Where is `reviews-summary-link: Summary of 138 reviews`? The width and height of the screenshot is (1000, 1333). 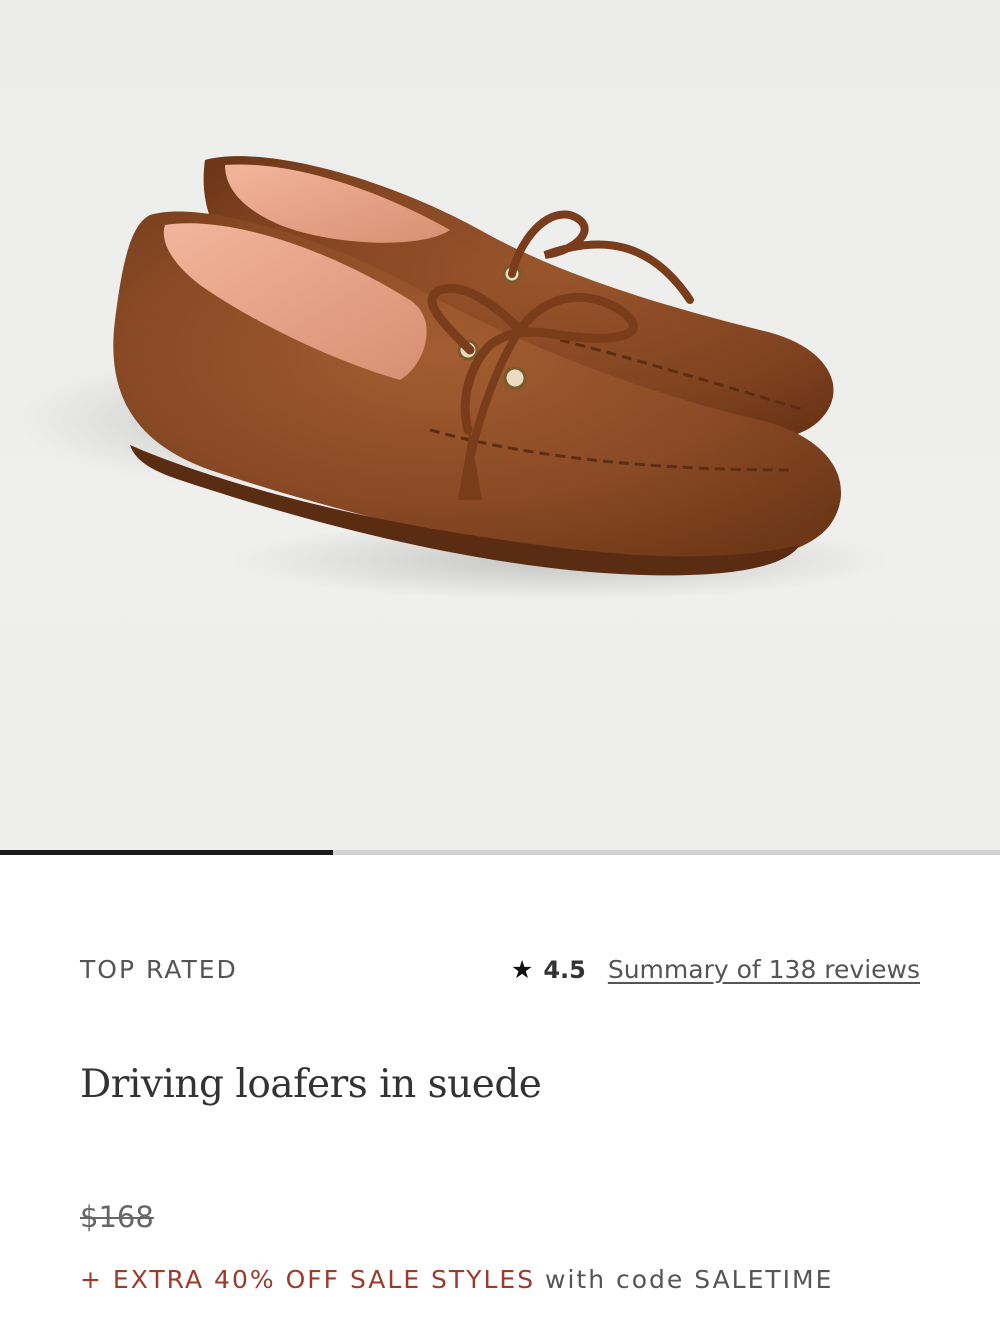
reviews-summary-link: Summary of 138 reviews is located at coordinates (764, 969).